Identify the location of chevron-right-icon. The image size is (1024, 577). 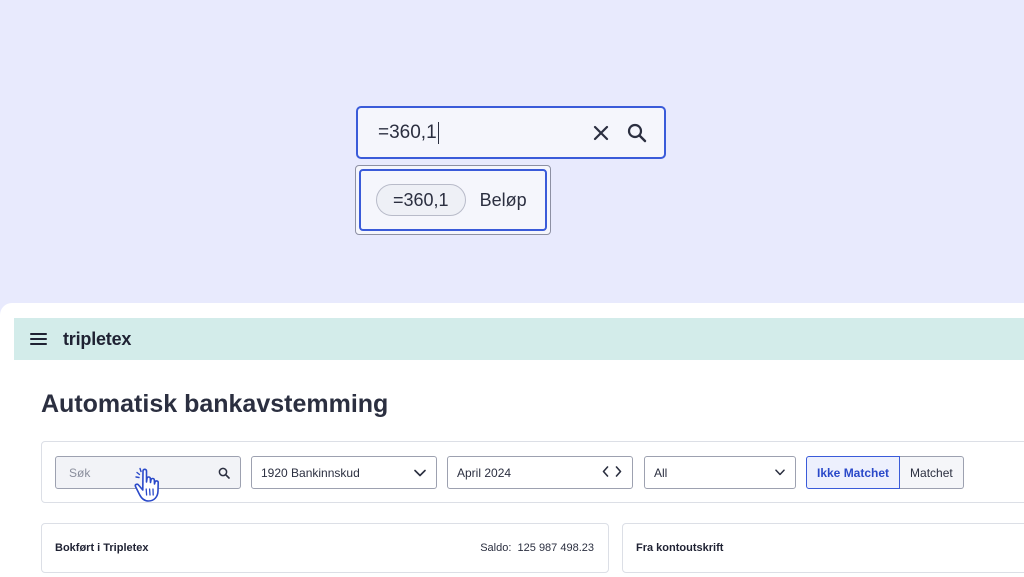
(618, 472).